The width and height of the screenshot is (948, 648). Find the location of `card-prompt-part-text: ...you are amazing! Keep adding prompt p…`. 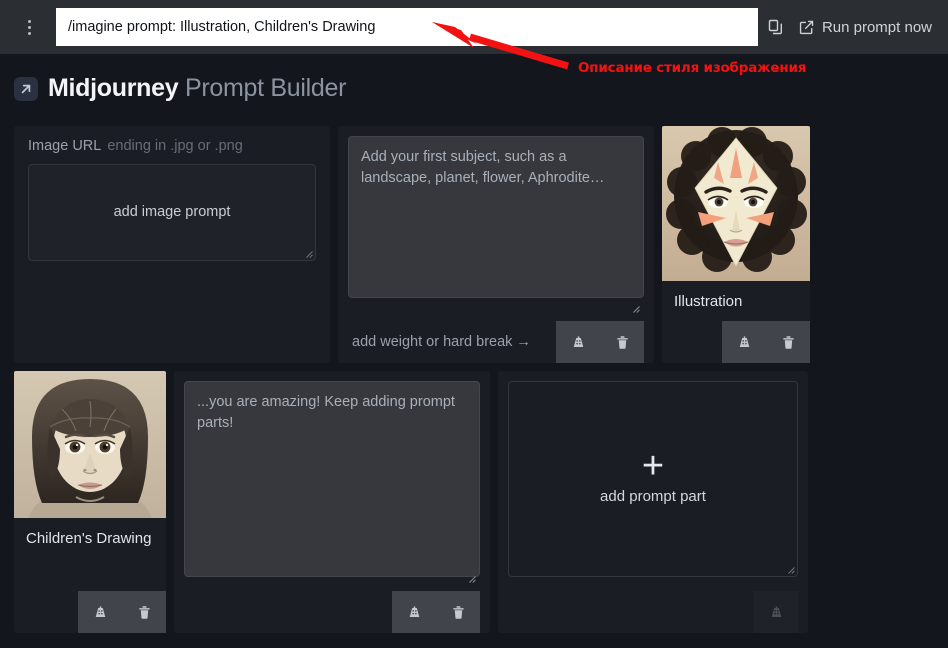

card-prompt-part-text: ...you are amazing! Keep adding prompt p… is located at coordinates (332, 502).